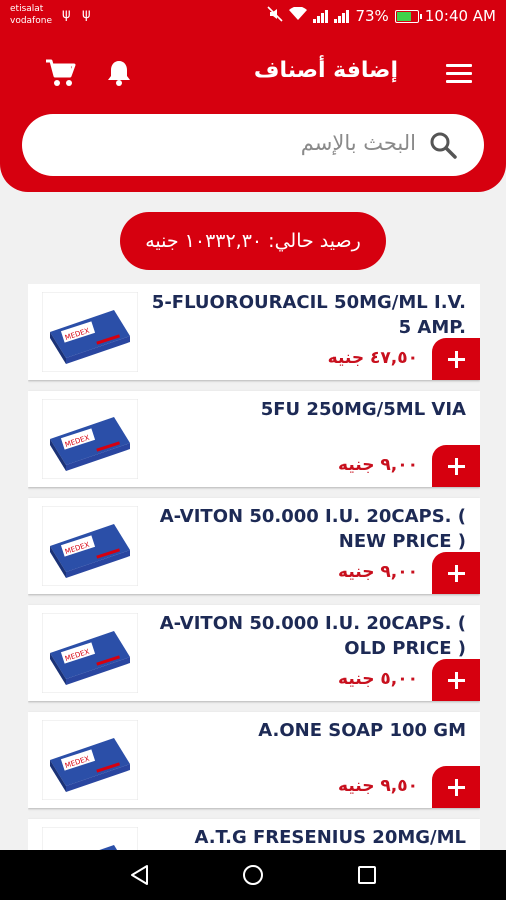 The image size is (506, 900). I want to click on navigation-bar, so click(253, 875).